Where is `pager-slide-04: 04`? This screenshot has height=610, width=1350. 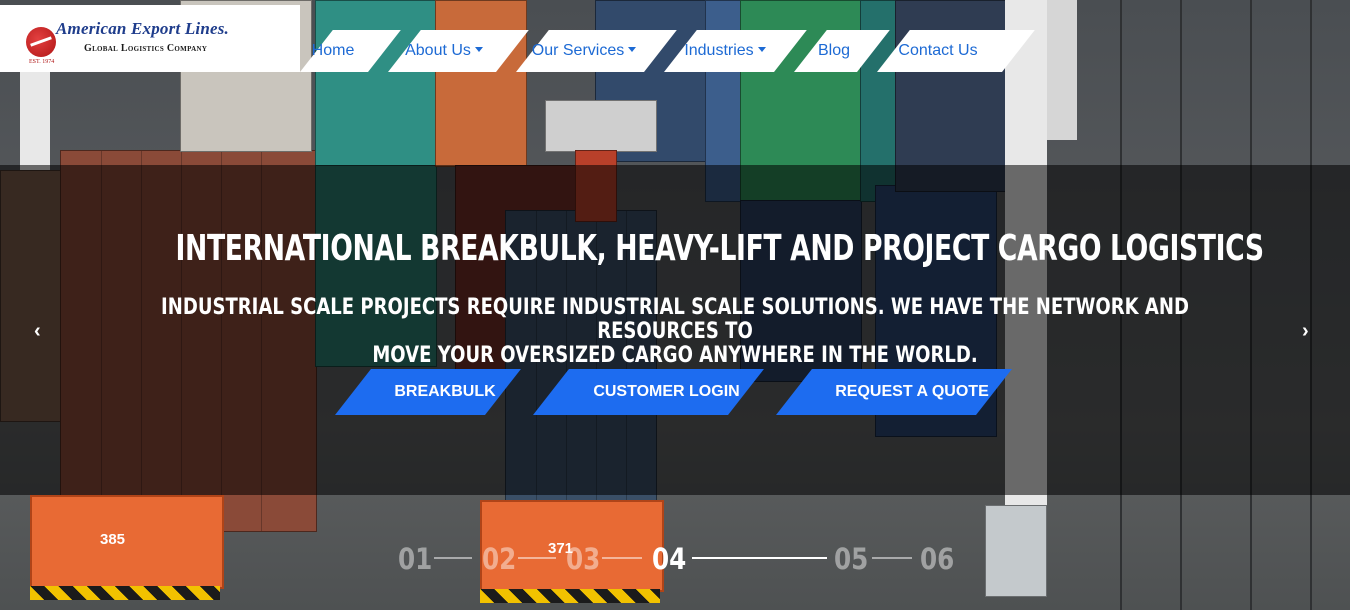
pager-slide-04: 04 is located at coordinates (669, 559).